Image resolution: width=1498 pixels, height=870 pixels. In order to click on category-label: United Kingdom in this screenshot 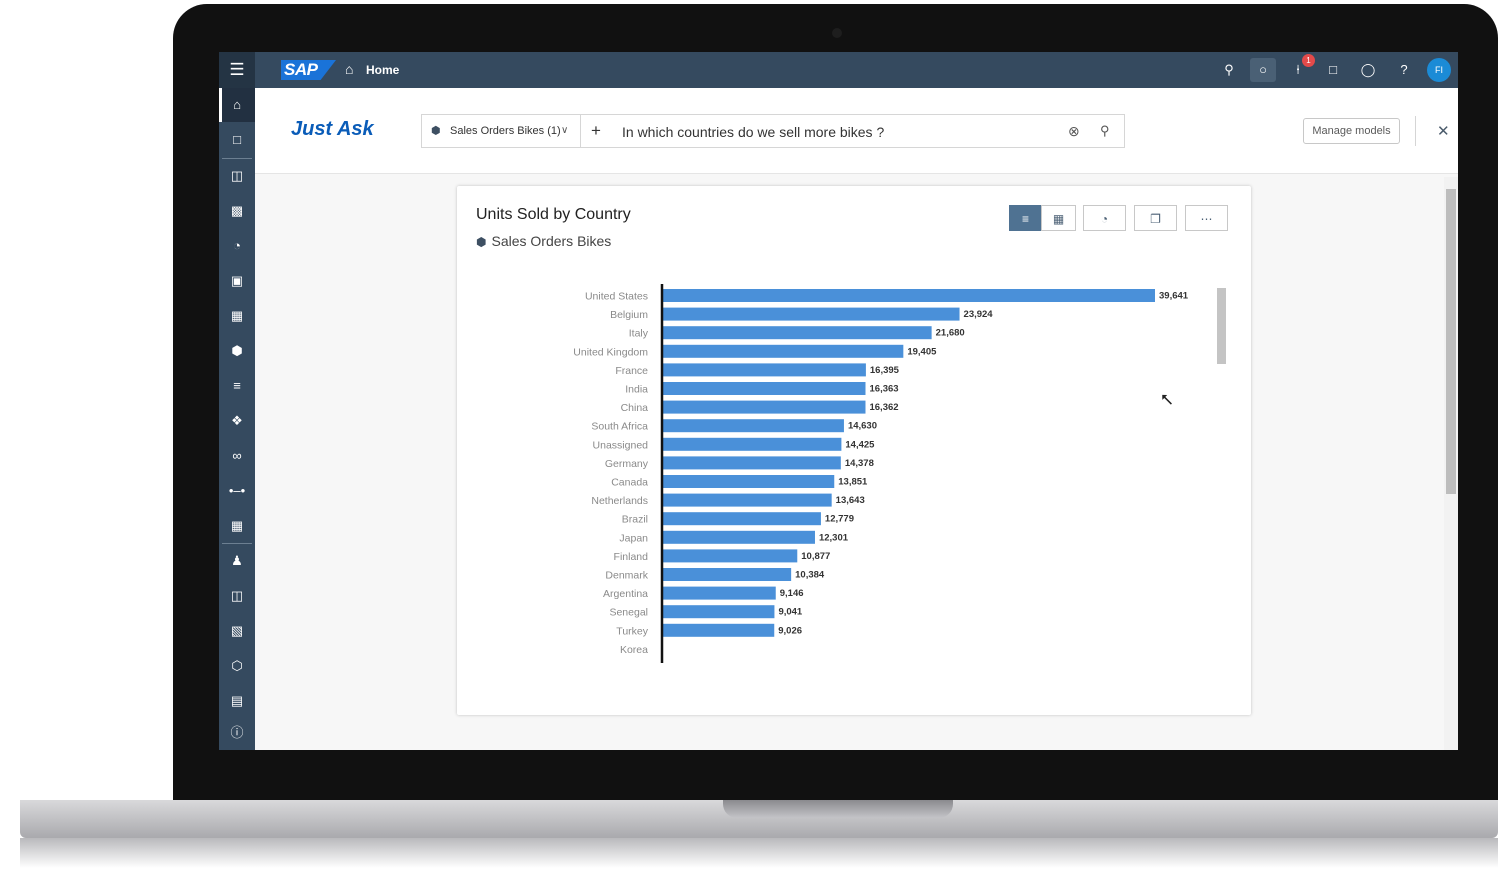, I will do `click(610, 352)`.